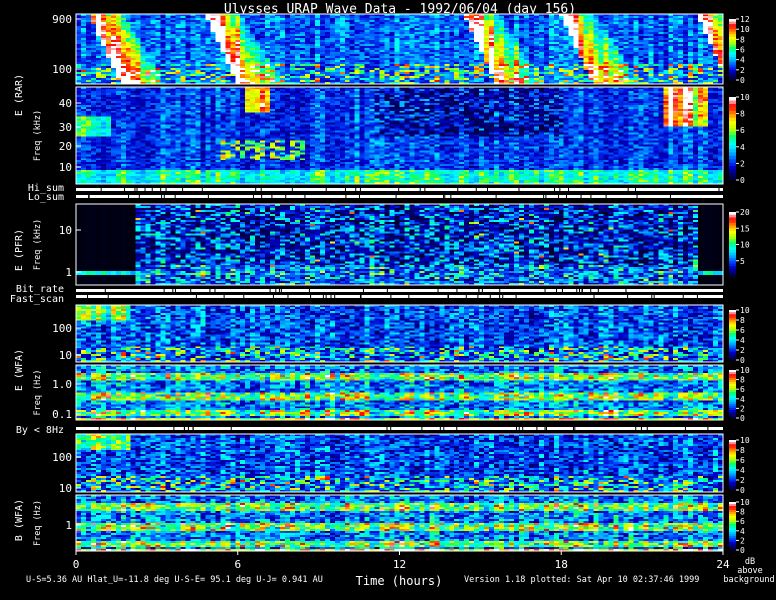 The width and height of the screenshot is (776, 600). Describe the element at coordinates (745, 228) in the screenshot. I see `colorbar-tick-label: 15` at that location.